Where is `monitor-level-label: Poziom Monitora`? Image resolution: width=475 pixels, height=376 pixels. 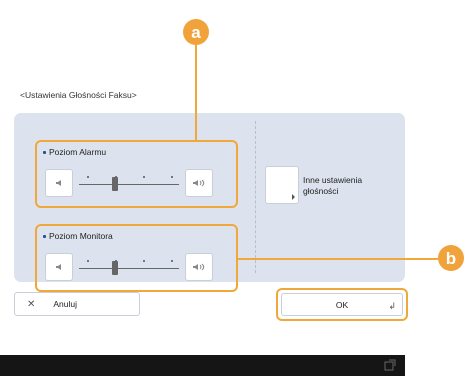
monitor-level-label: Poziom Monitora is located at coordinates (78, 236).